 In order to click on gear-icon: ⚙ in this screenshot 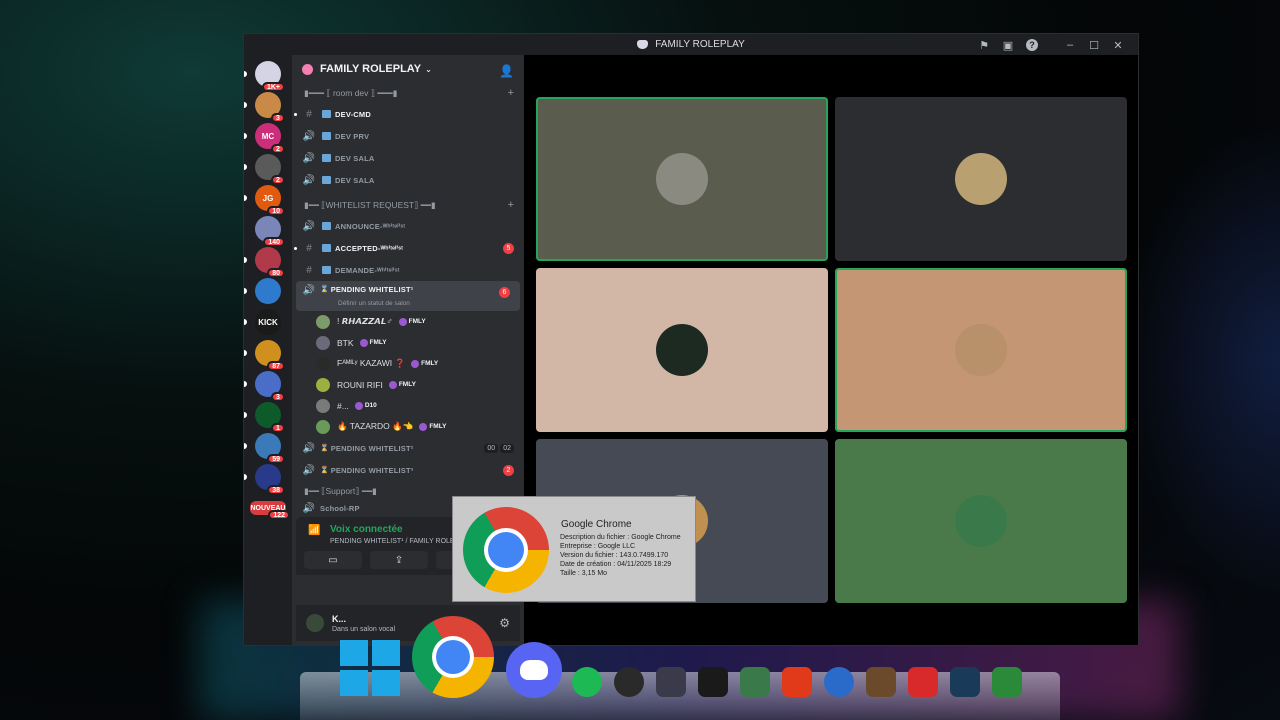, I will do `click(504, 623)`.